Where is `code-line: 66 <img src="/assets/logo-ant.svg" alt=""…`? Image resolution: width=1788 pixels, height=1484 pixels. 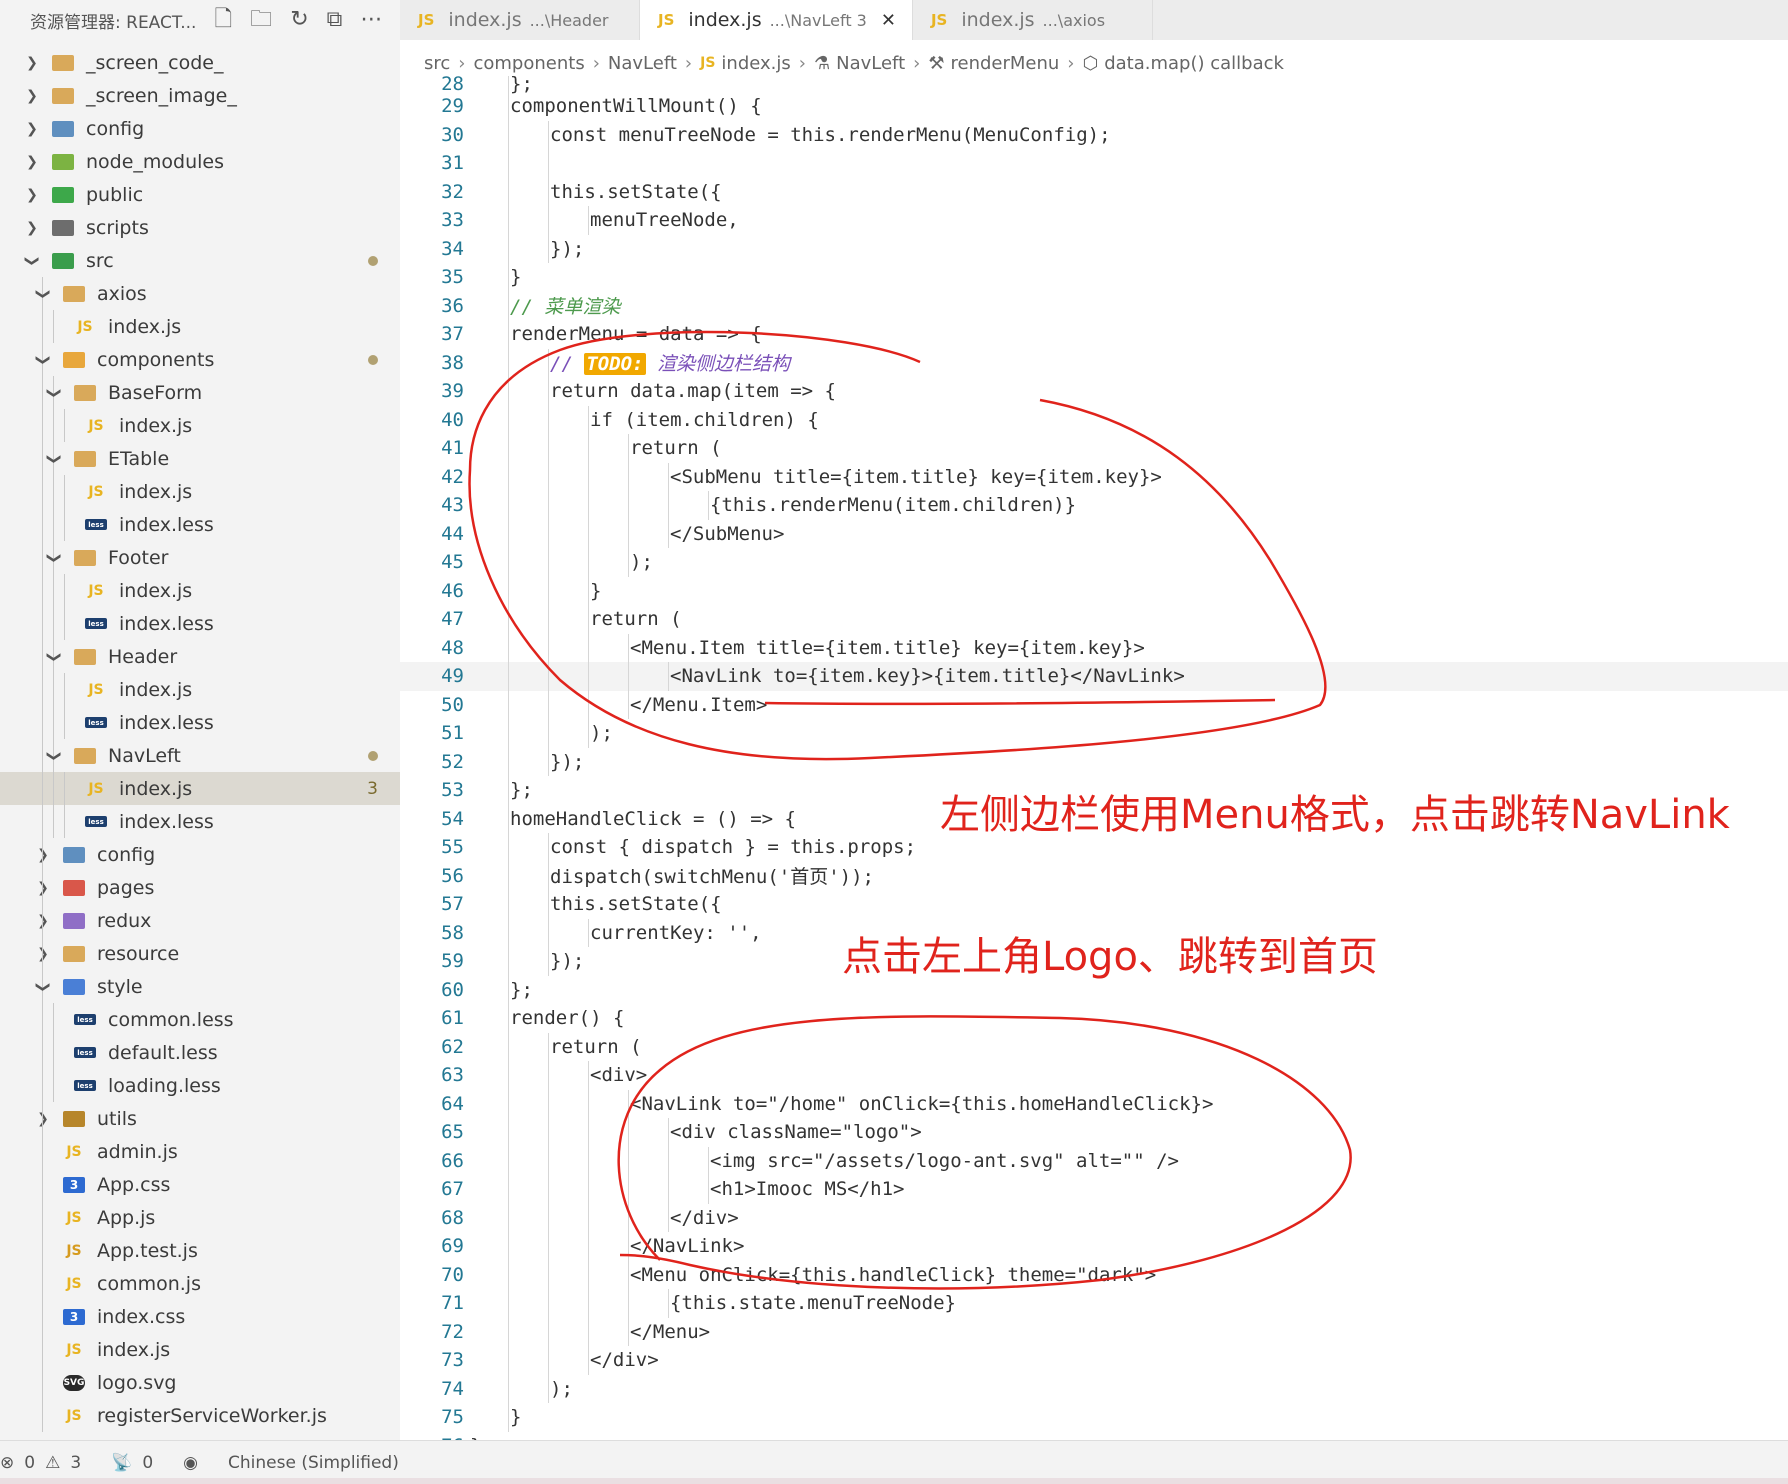 code-line: 66 <img src="/assets/logo-ant.svg" alt=""… is located at coordinates (1094, 1160).